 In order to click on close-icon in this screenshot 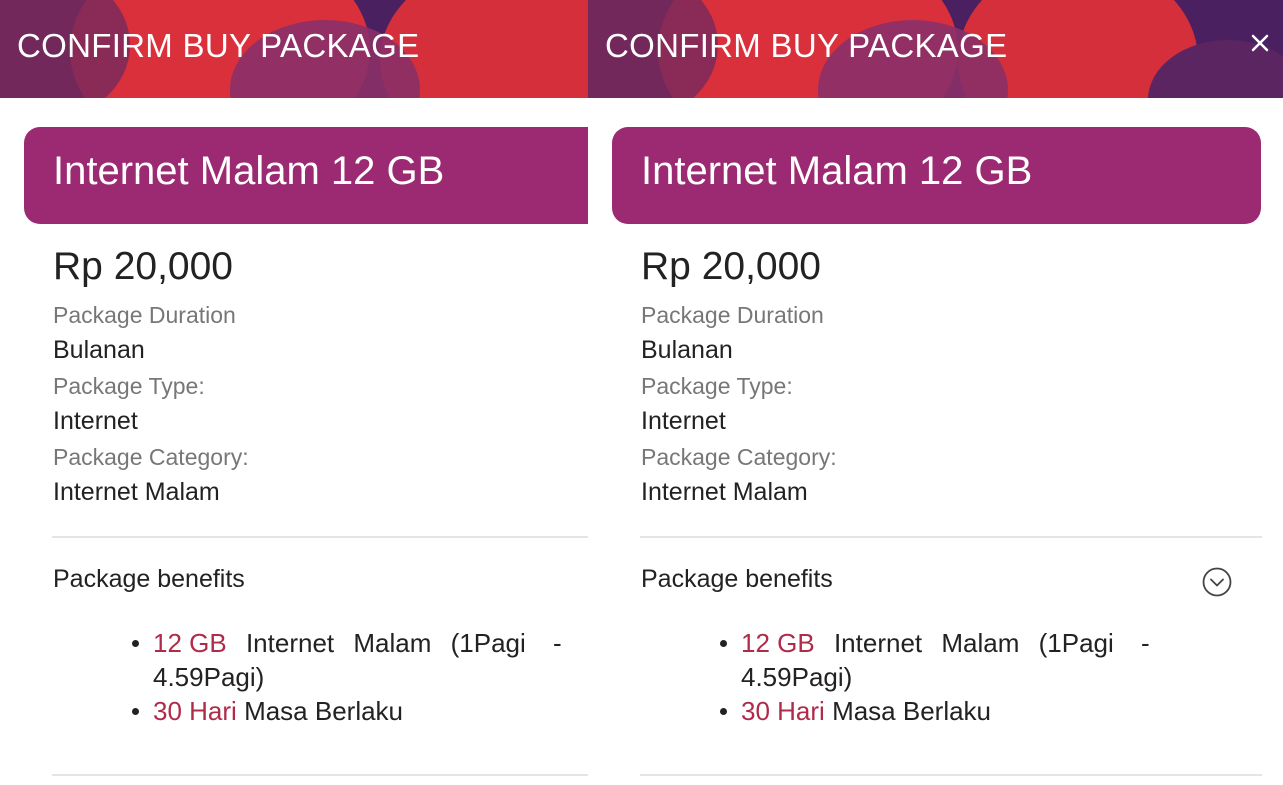, I will do `click(1260, 43)`.